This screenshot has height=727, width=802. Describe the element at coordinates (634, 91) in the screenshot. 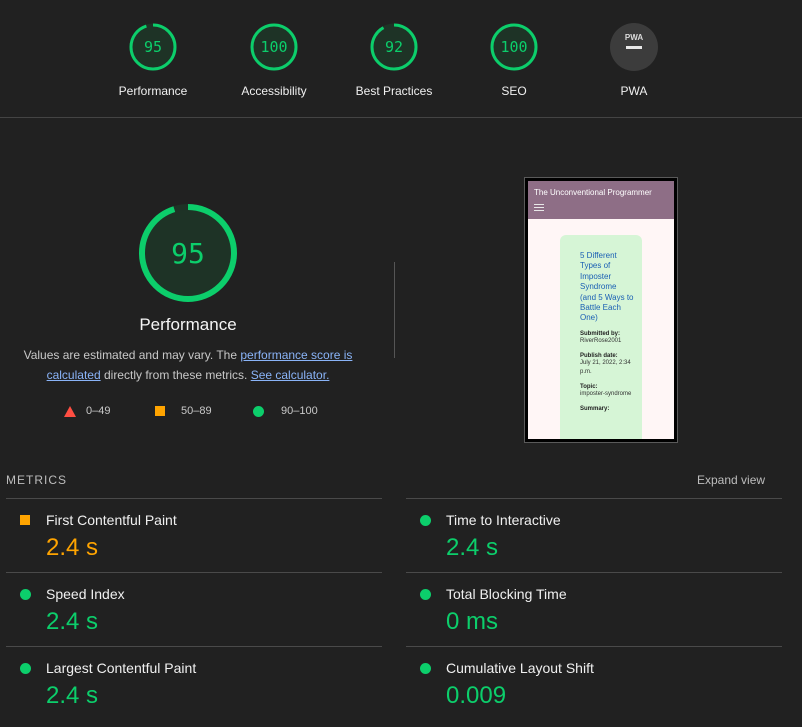

I see `gauge-label: PWA` at that location.